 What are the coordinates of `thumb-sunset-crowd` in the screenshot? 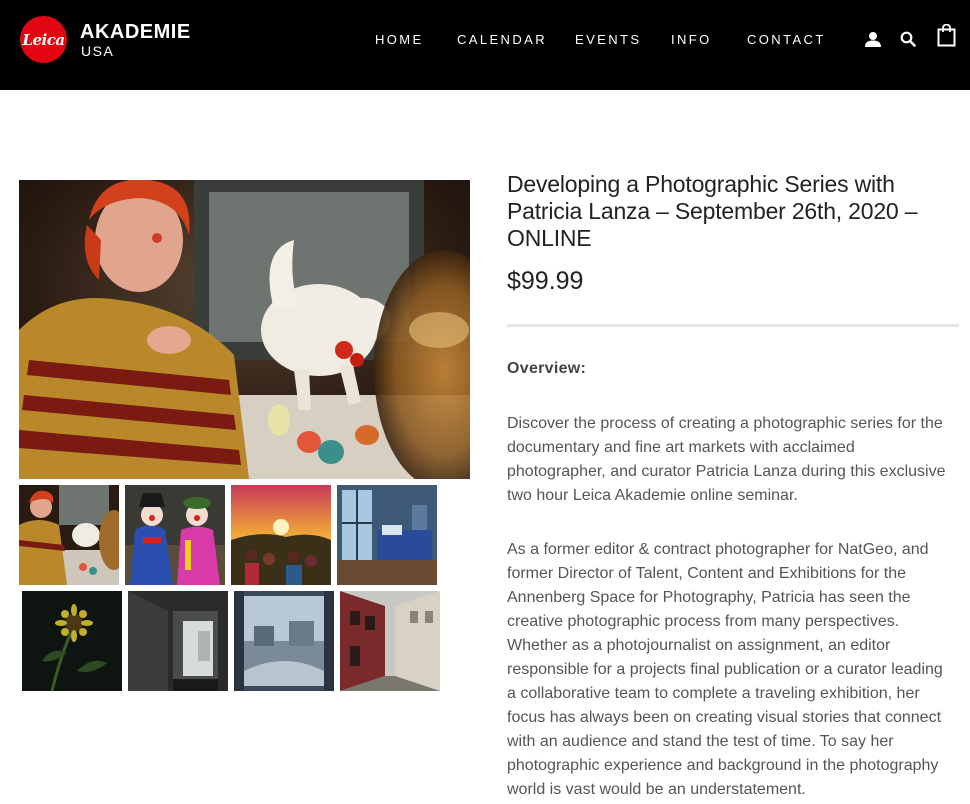 It's located at (281, 535).